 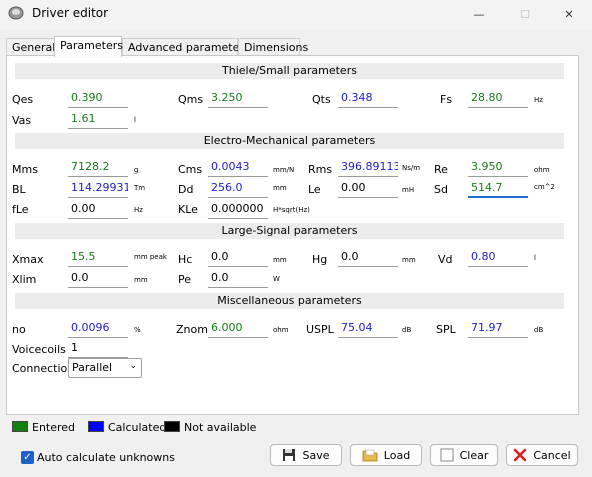 I want to click on spl-unit: dB, so click(x=539, y=330).